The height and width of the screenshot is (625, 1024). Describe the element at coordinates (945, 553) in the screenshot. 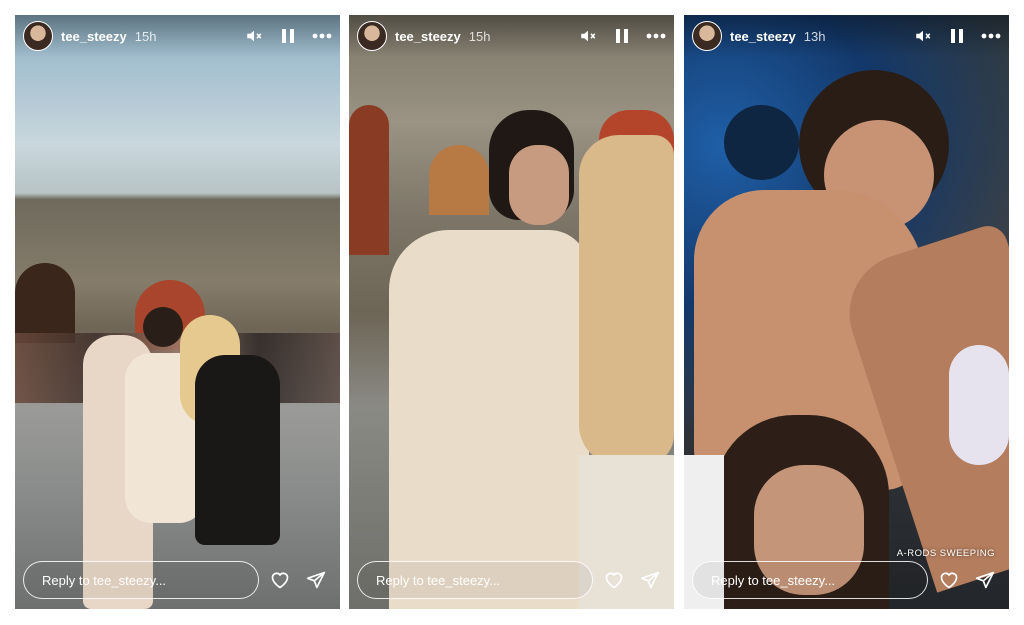

I see `story-caption: A-RODS SWEEPING` at that location.